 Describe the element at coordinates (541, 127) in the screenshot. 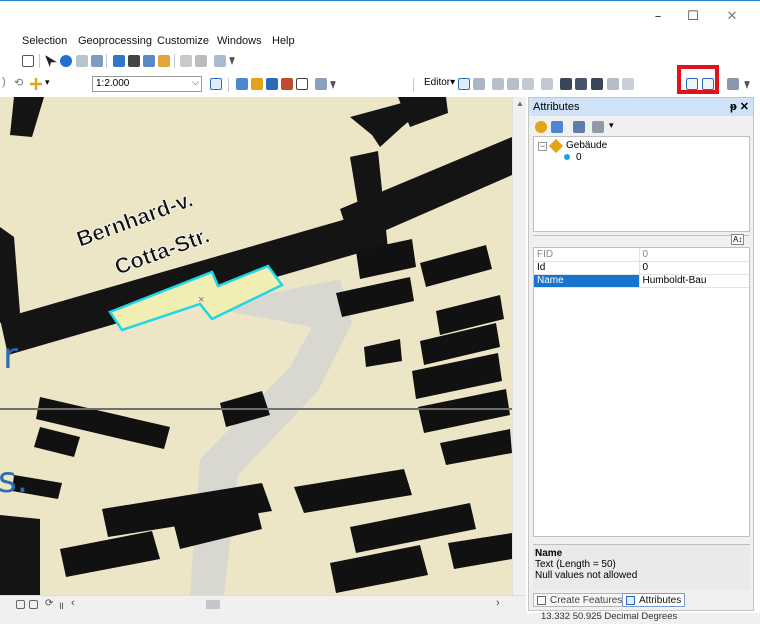

I see `list-by-layer-icon` at that location.